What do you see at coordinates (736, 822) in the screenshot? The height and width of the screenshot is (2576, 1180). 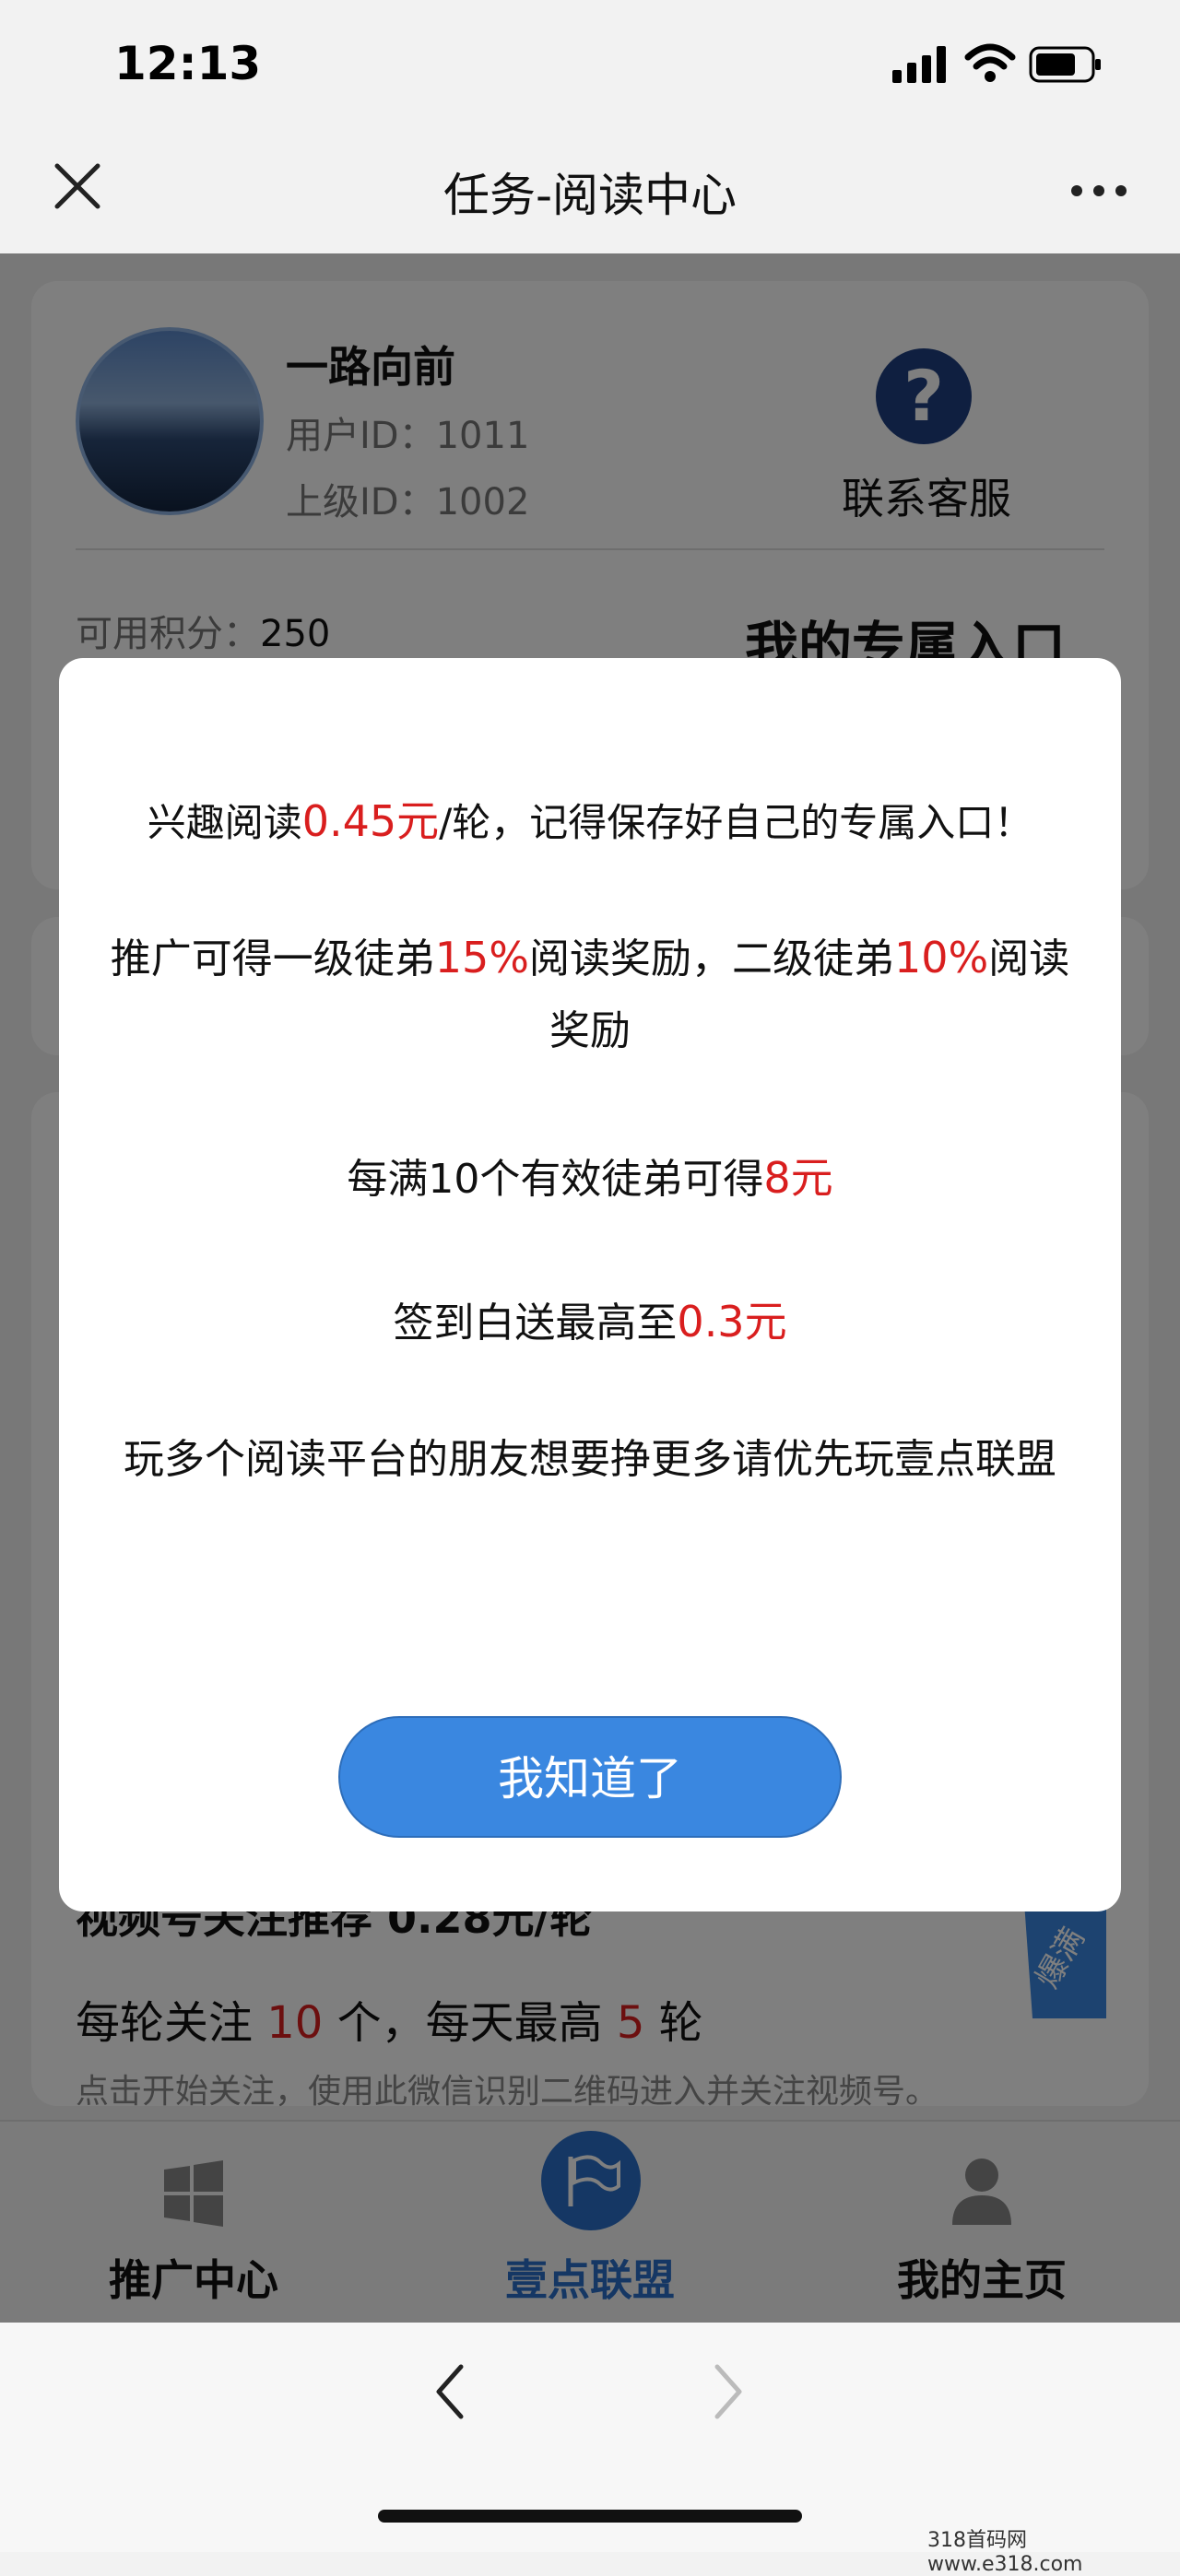 I see `notice-text: /轮，记得保存好自己的专属入口！` at bounding box center [736, 822].